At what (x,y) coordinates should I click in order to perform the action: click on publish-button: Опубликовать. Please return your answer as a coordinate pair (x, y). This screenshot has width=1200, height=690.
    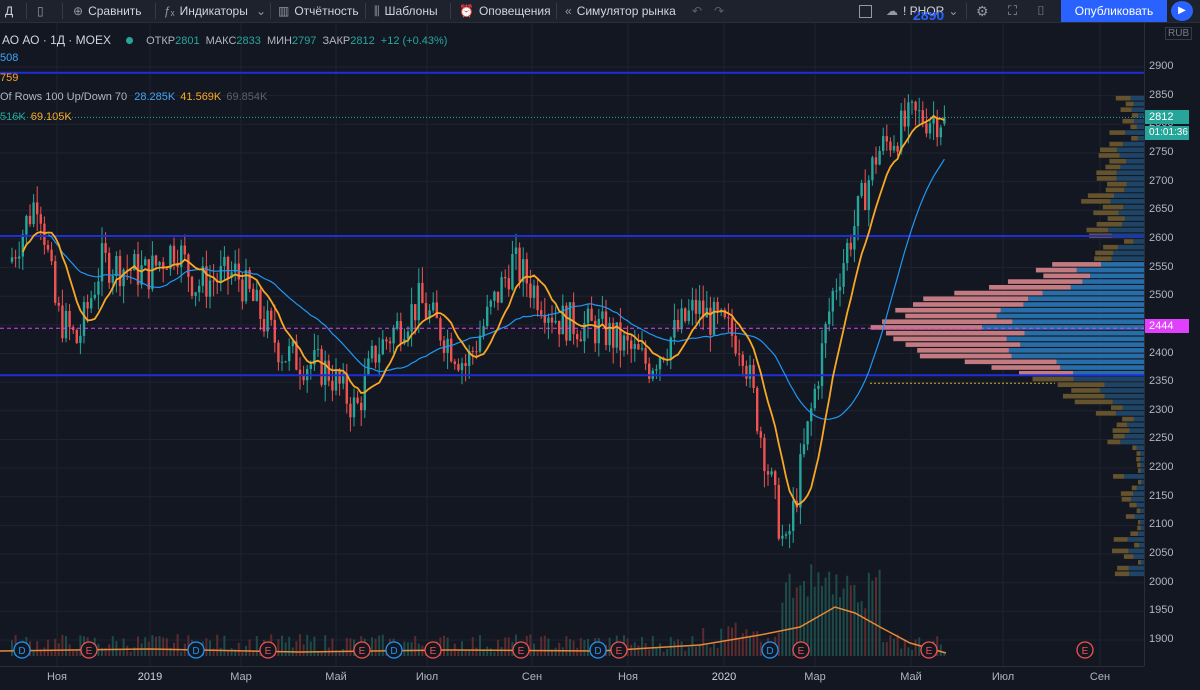
    Looking at the image, I should click on (1114, 11).